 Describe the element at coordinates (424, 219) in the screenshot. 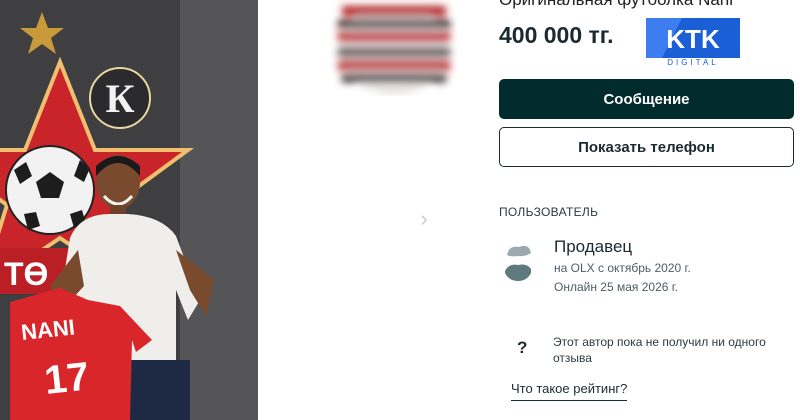

I see `gallery-next-icon: ›` at that location.